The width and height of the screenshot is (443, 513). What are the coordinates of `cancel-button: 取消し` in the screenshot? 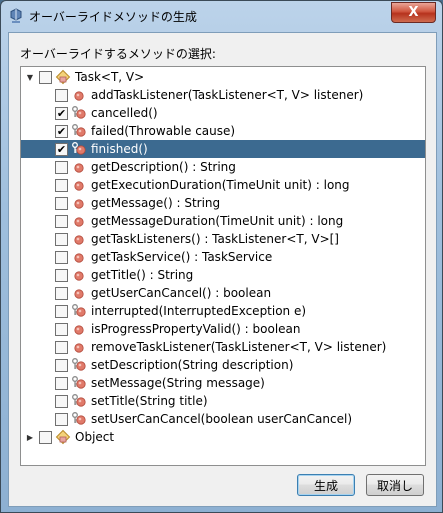 It's located at (395, 485).